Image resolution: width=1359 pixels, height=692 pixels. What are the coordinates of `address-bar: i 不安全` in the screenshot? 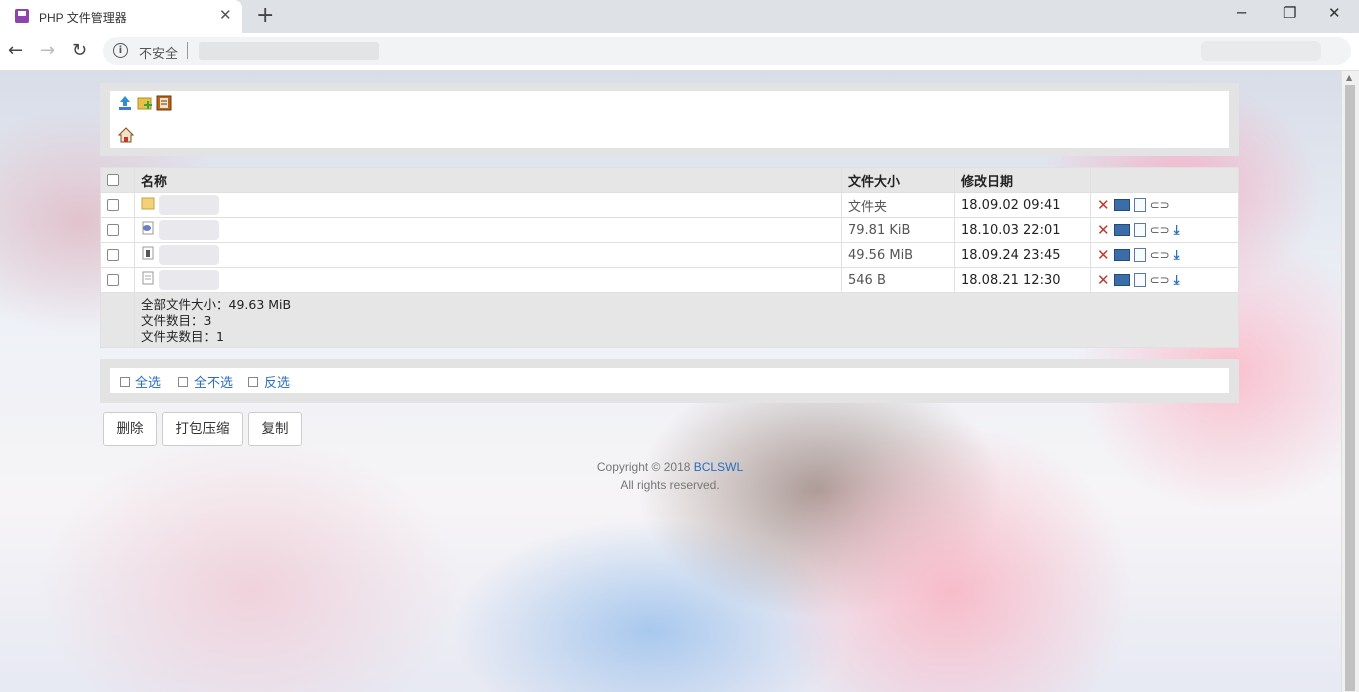 It's located at (727, 51).